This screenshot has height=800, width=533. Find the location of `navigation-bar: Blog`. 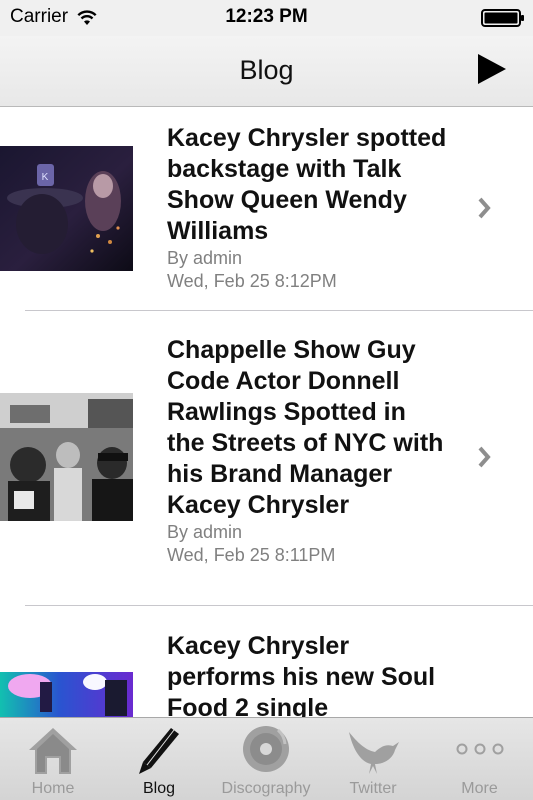

navigation-bar: Blog is located at coordinates (266, 71).